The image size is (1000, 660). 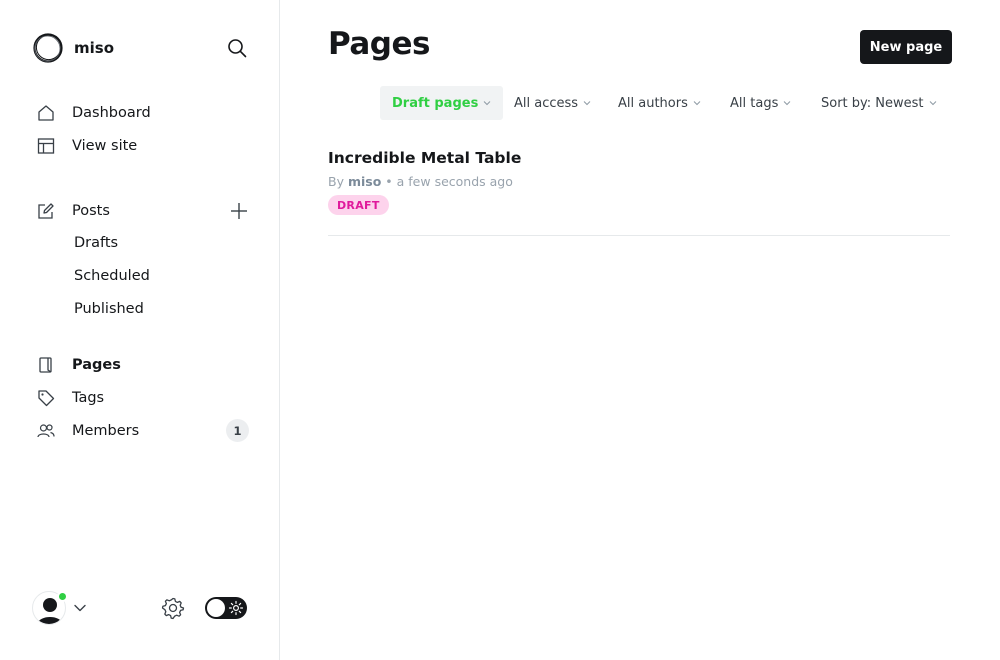 I want to click on sidebar-item-label: View site, so click(x=105, y=146).